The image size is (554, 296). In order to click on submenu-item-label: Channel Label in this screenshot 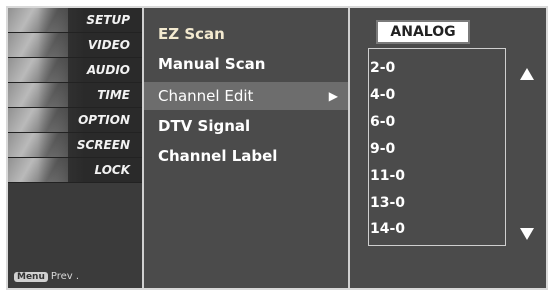, I will do `click(218, 156)`.